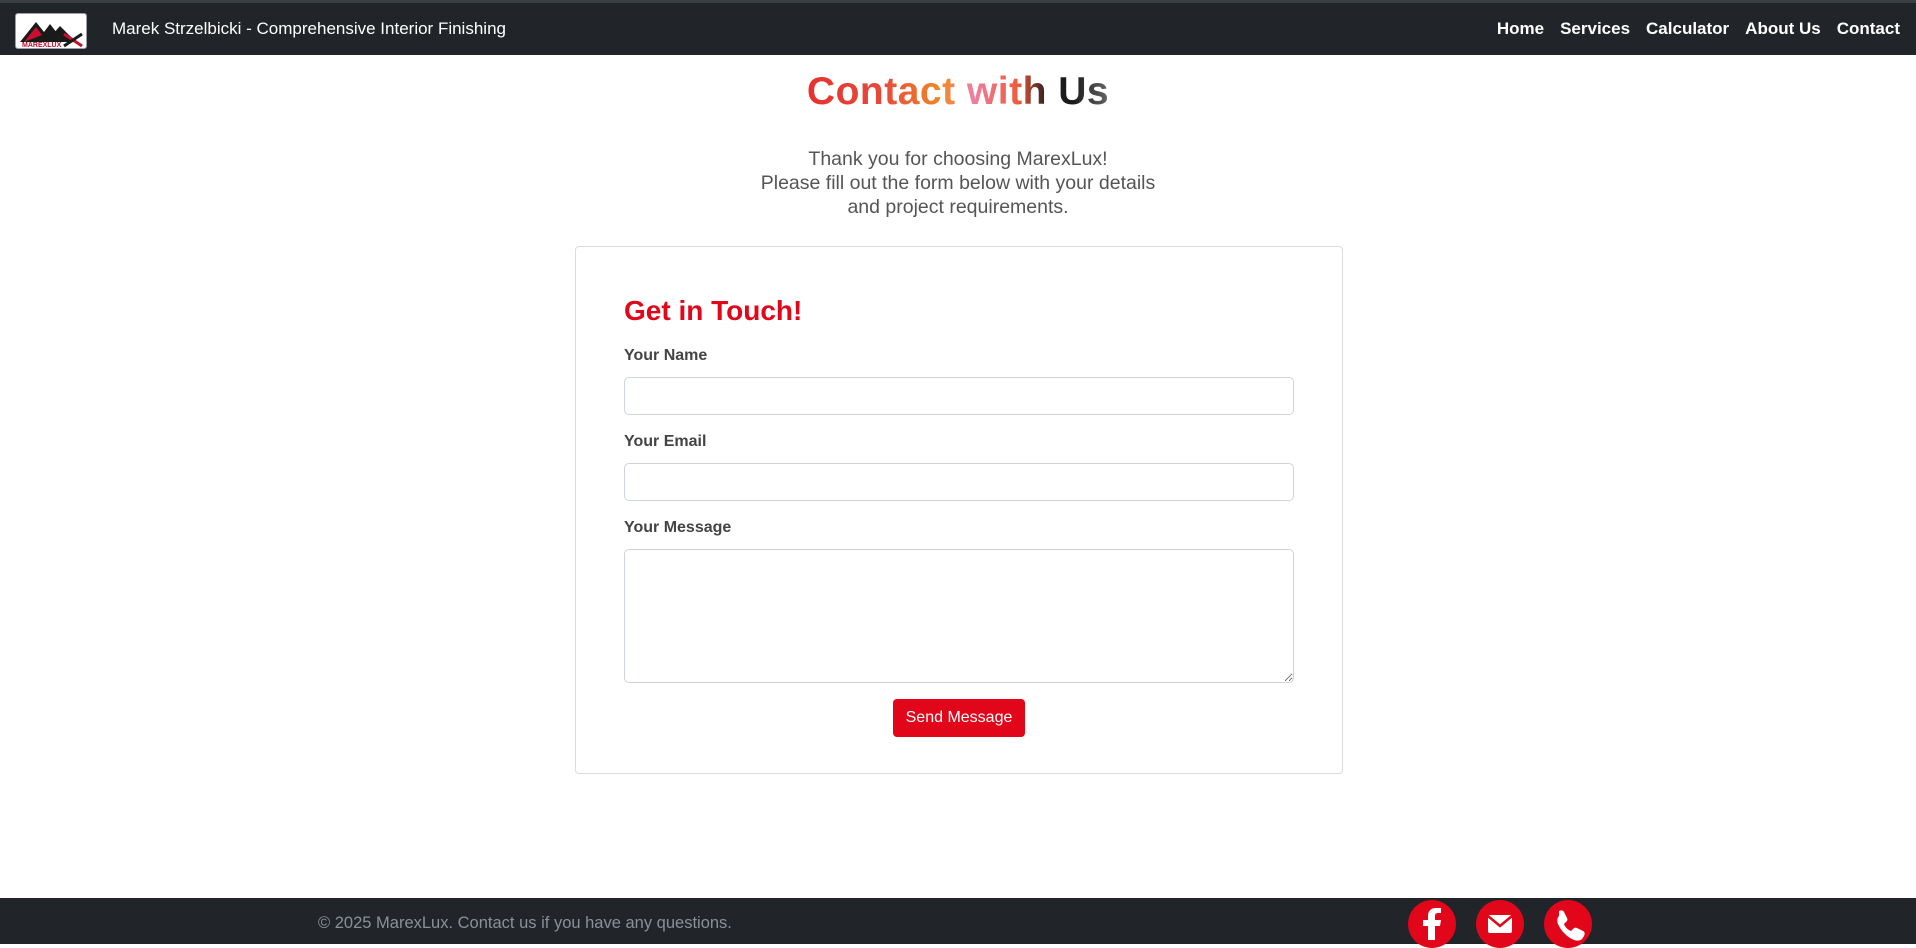 This screenshot has height=948, width=1916. I want to click on page-title: Contact with Us, so click(958, 92).